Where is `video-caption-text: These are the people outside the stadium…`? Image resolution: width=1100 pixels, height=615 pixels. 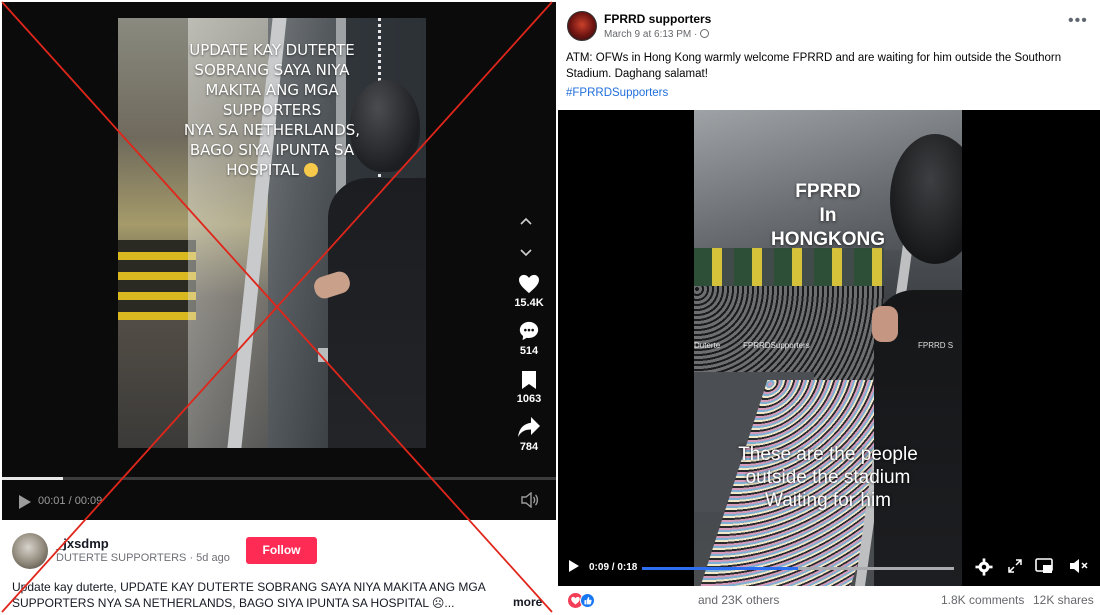 video-caption-text: These are the people outside the stadium… is located at coordinates (828, 477).